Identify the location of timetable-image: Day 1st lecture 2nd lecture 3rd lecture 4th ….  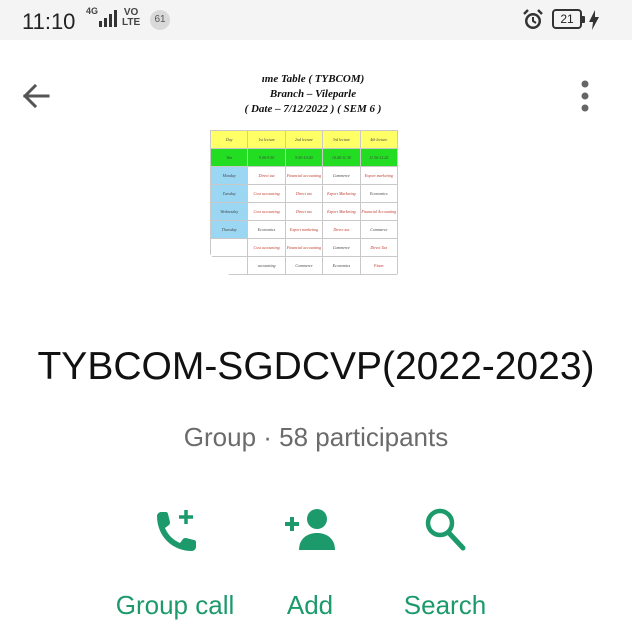
(304, 202).